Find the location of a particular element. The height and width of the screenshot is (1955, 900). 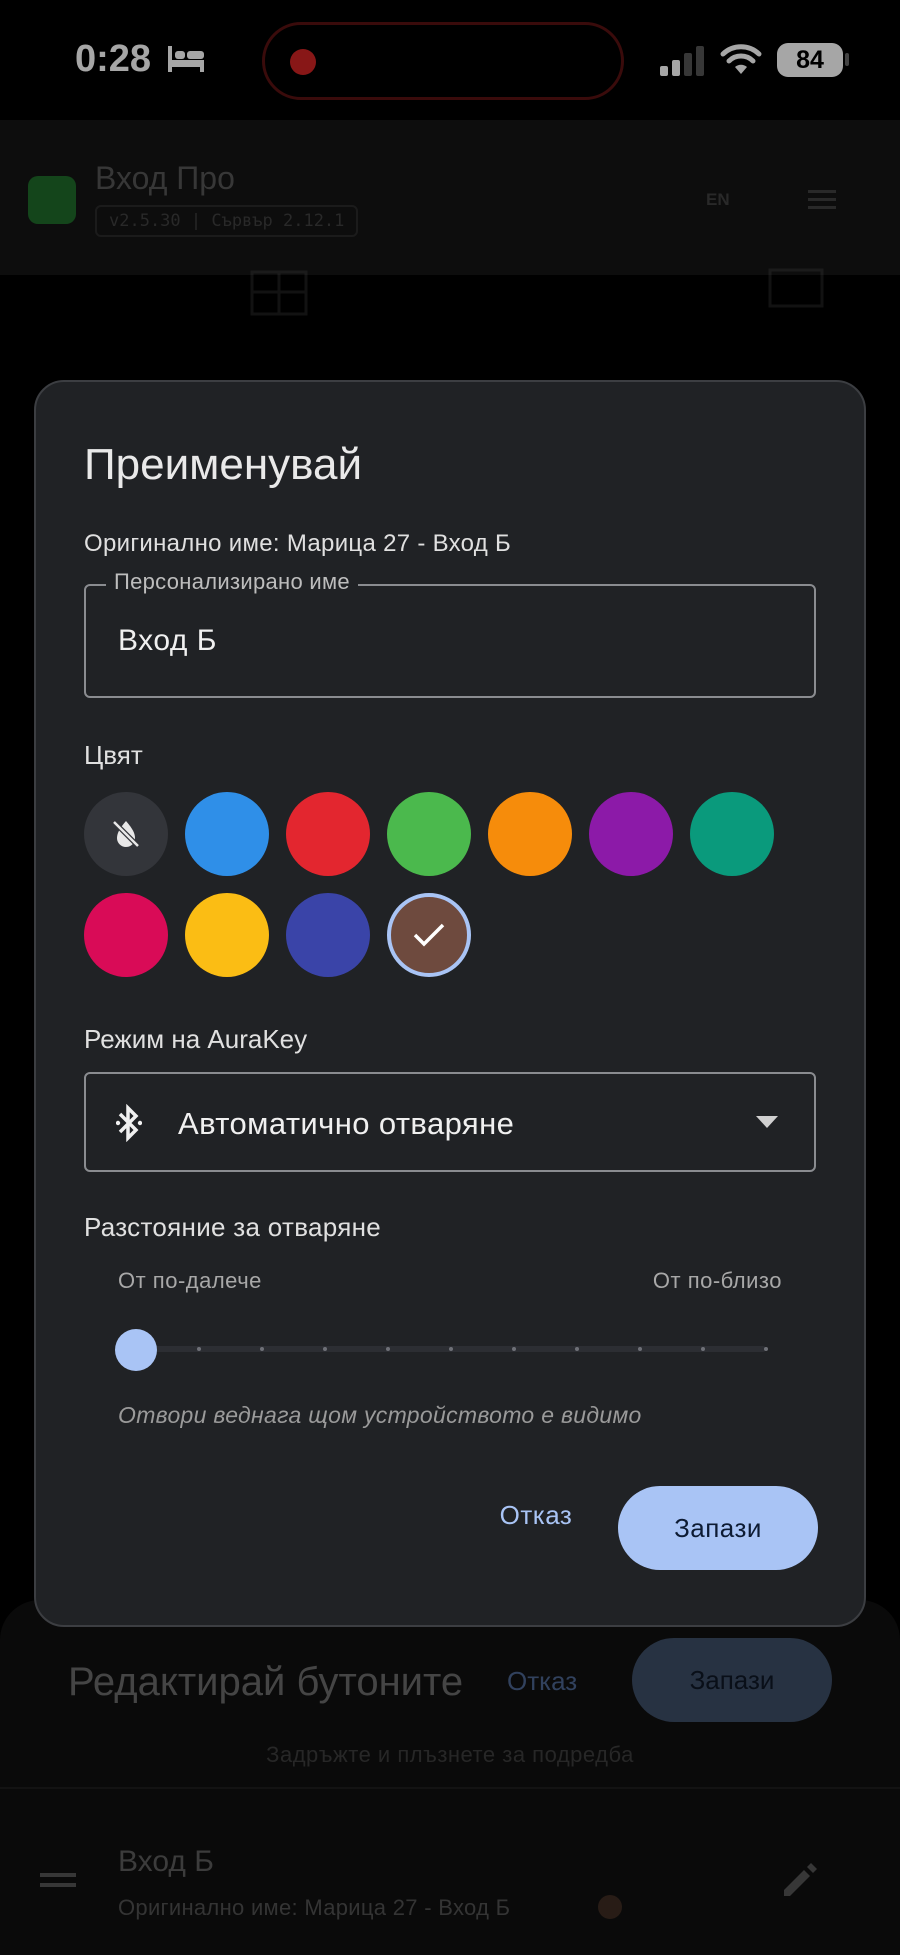

color-swatch-pink is located at coordinates (126, 935).